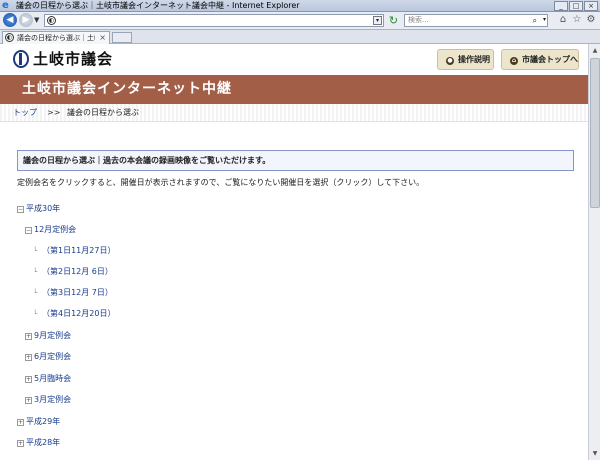  Describe the element at coordinates (9, 37) in the screenshot. I see `tab-favicon-icon: ◐` at that location.